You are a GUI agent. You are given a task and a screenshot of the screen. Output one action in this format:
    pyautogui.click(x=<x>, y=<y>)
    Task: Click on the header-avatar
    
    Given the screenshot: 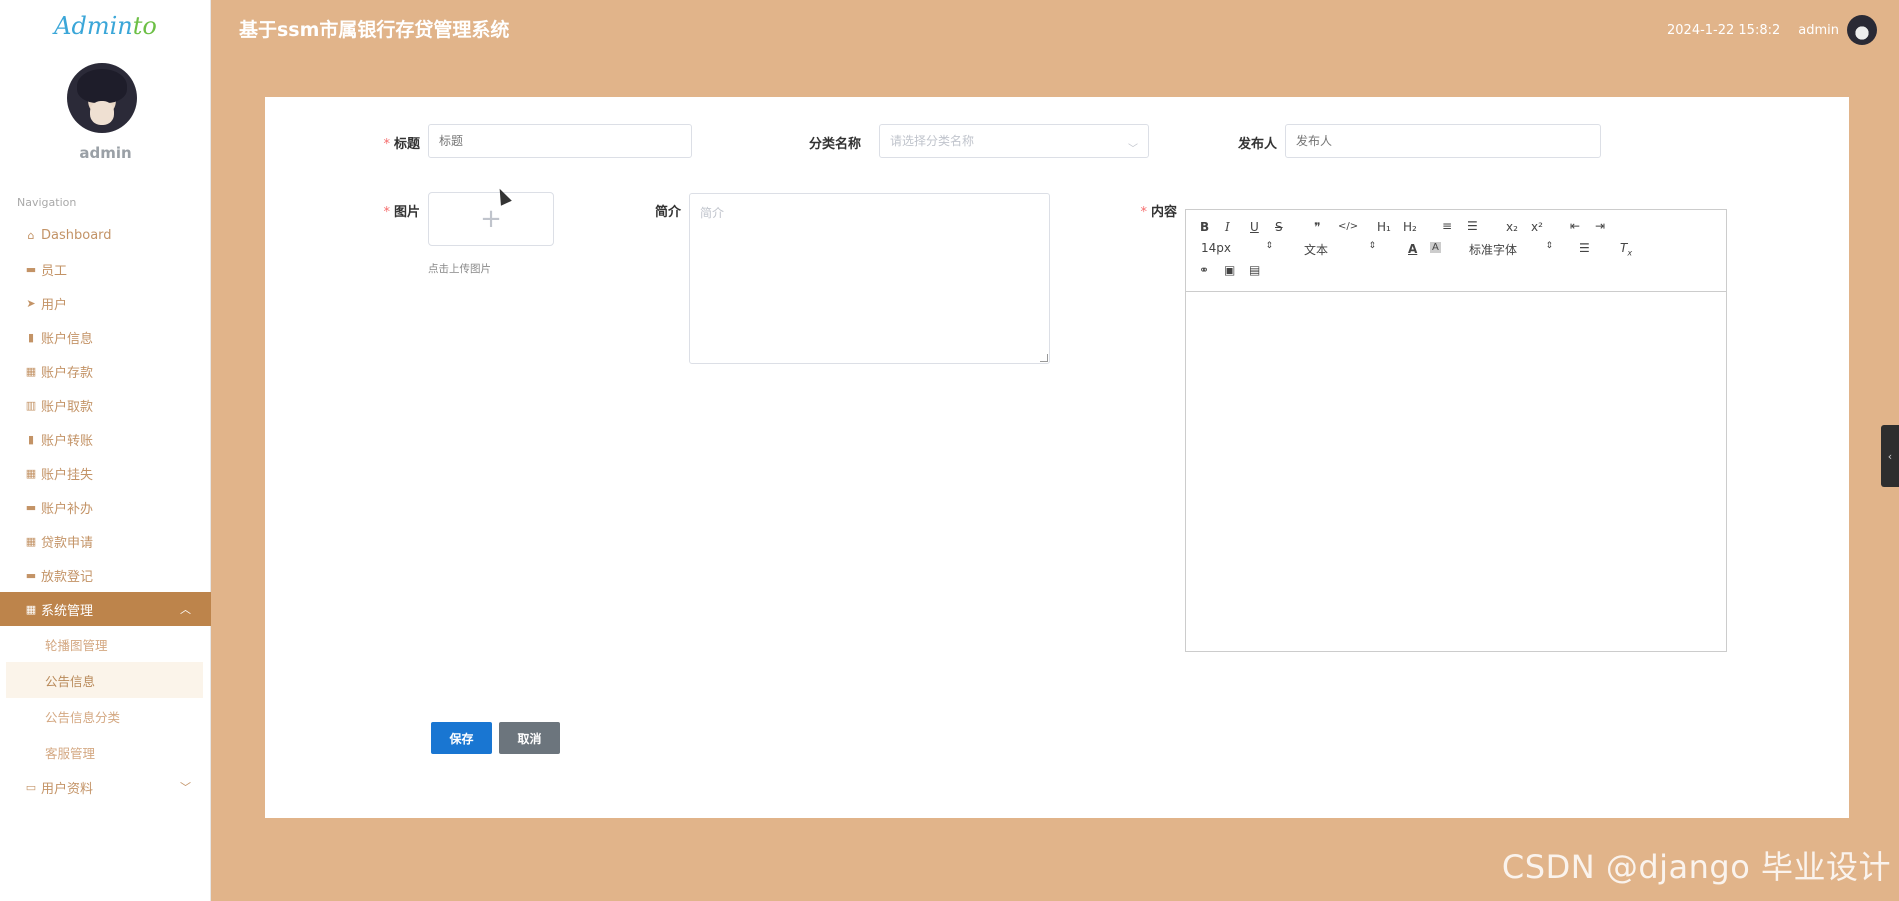 What is the action you would take?
    pyautogui.click(x=1862, y=30)
    